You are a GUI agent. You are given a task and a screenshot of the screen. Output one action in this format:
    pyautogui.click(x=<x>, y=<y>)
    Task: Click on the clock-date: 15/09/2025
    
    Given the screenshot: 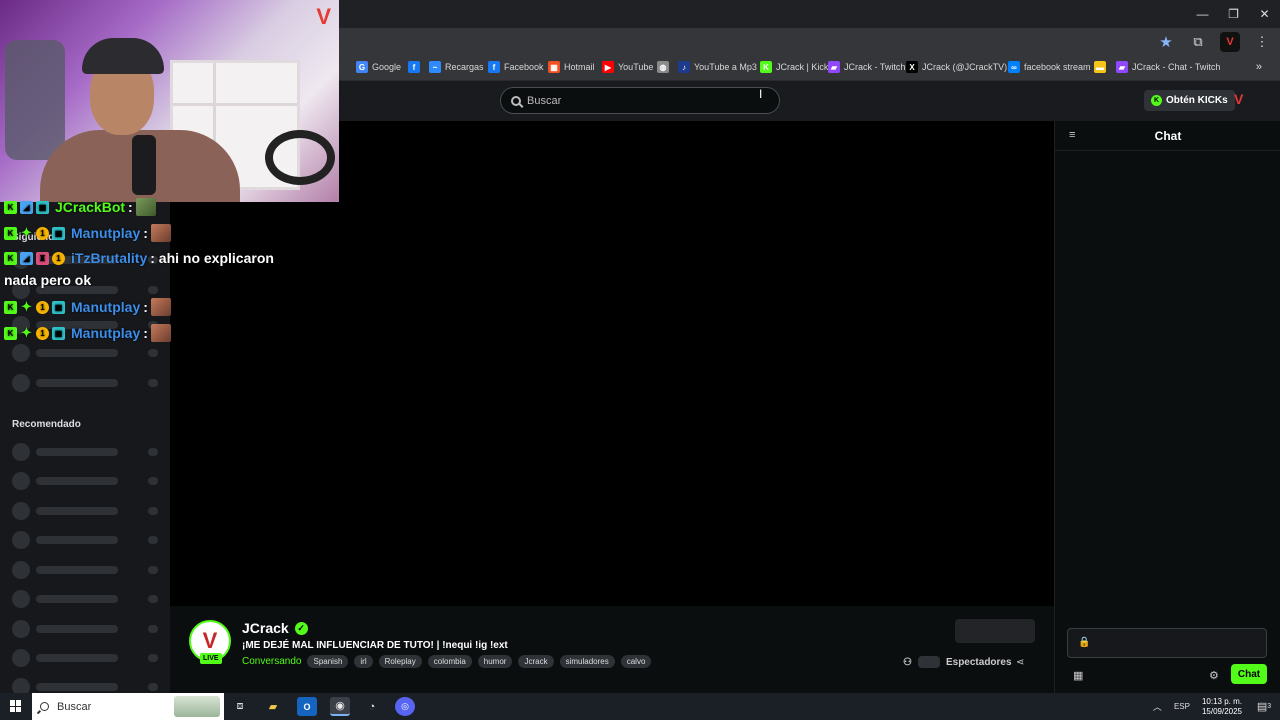 What is the action you would take?
    pyautogui.click(x=1221, y=711)
    